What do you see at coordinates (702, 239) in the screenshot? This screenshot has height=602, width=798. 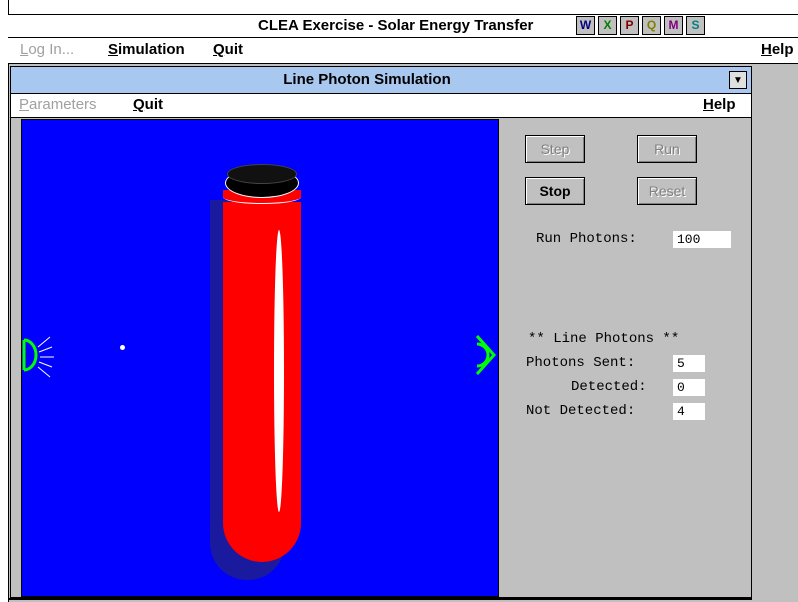 I see `run-photons-field: 100` at bounding box center [702, 239].